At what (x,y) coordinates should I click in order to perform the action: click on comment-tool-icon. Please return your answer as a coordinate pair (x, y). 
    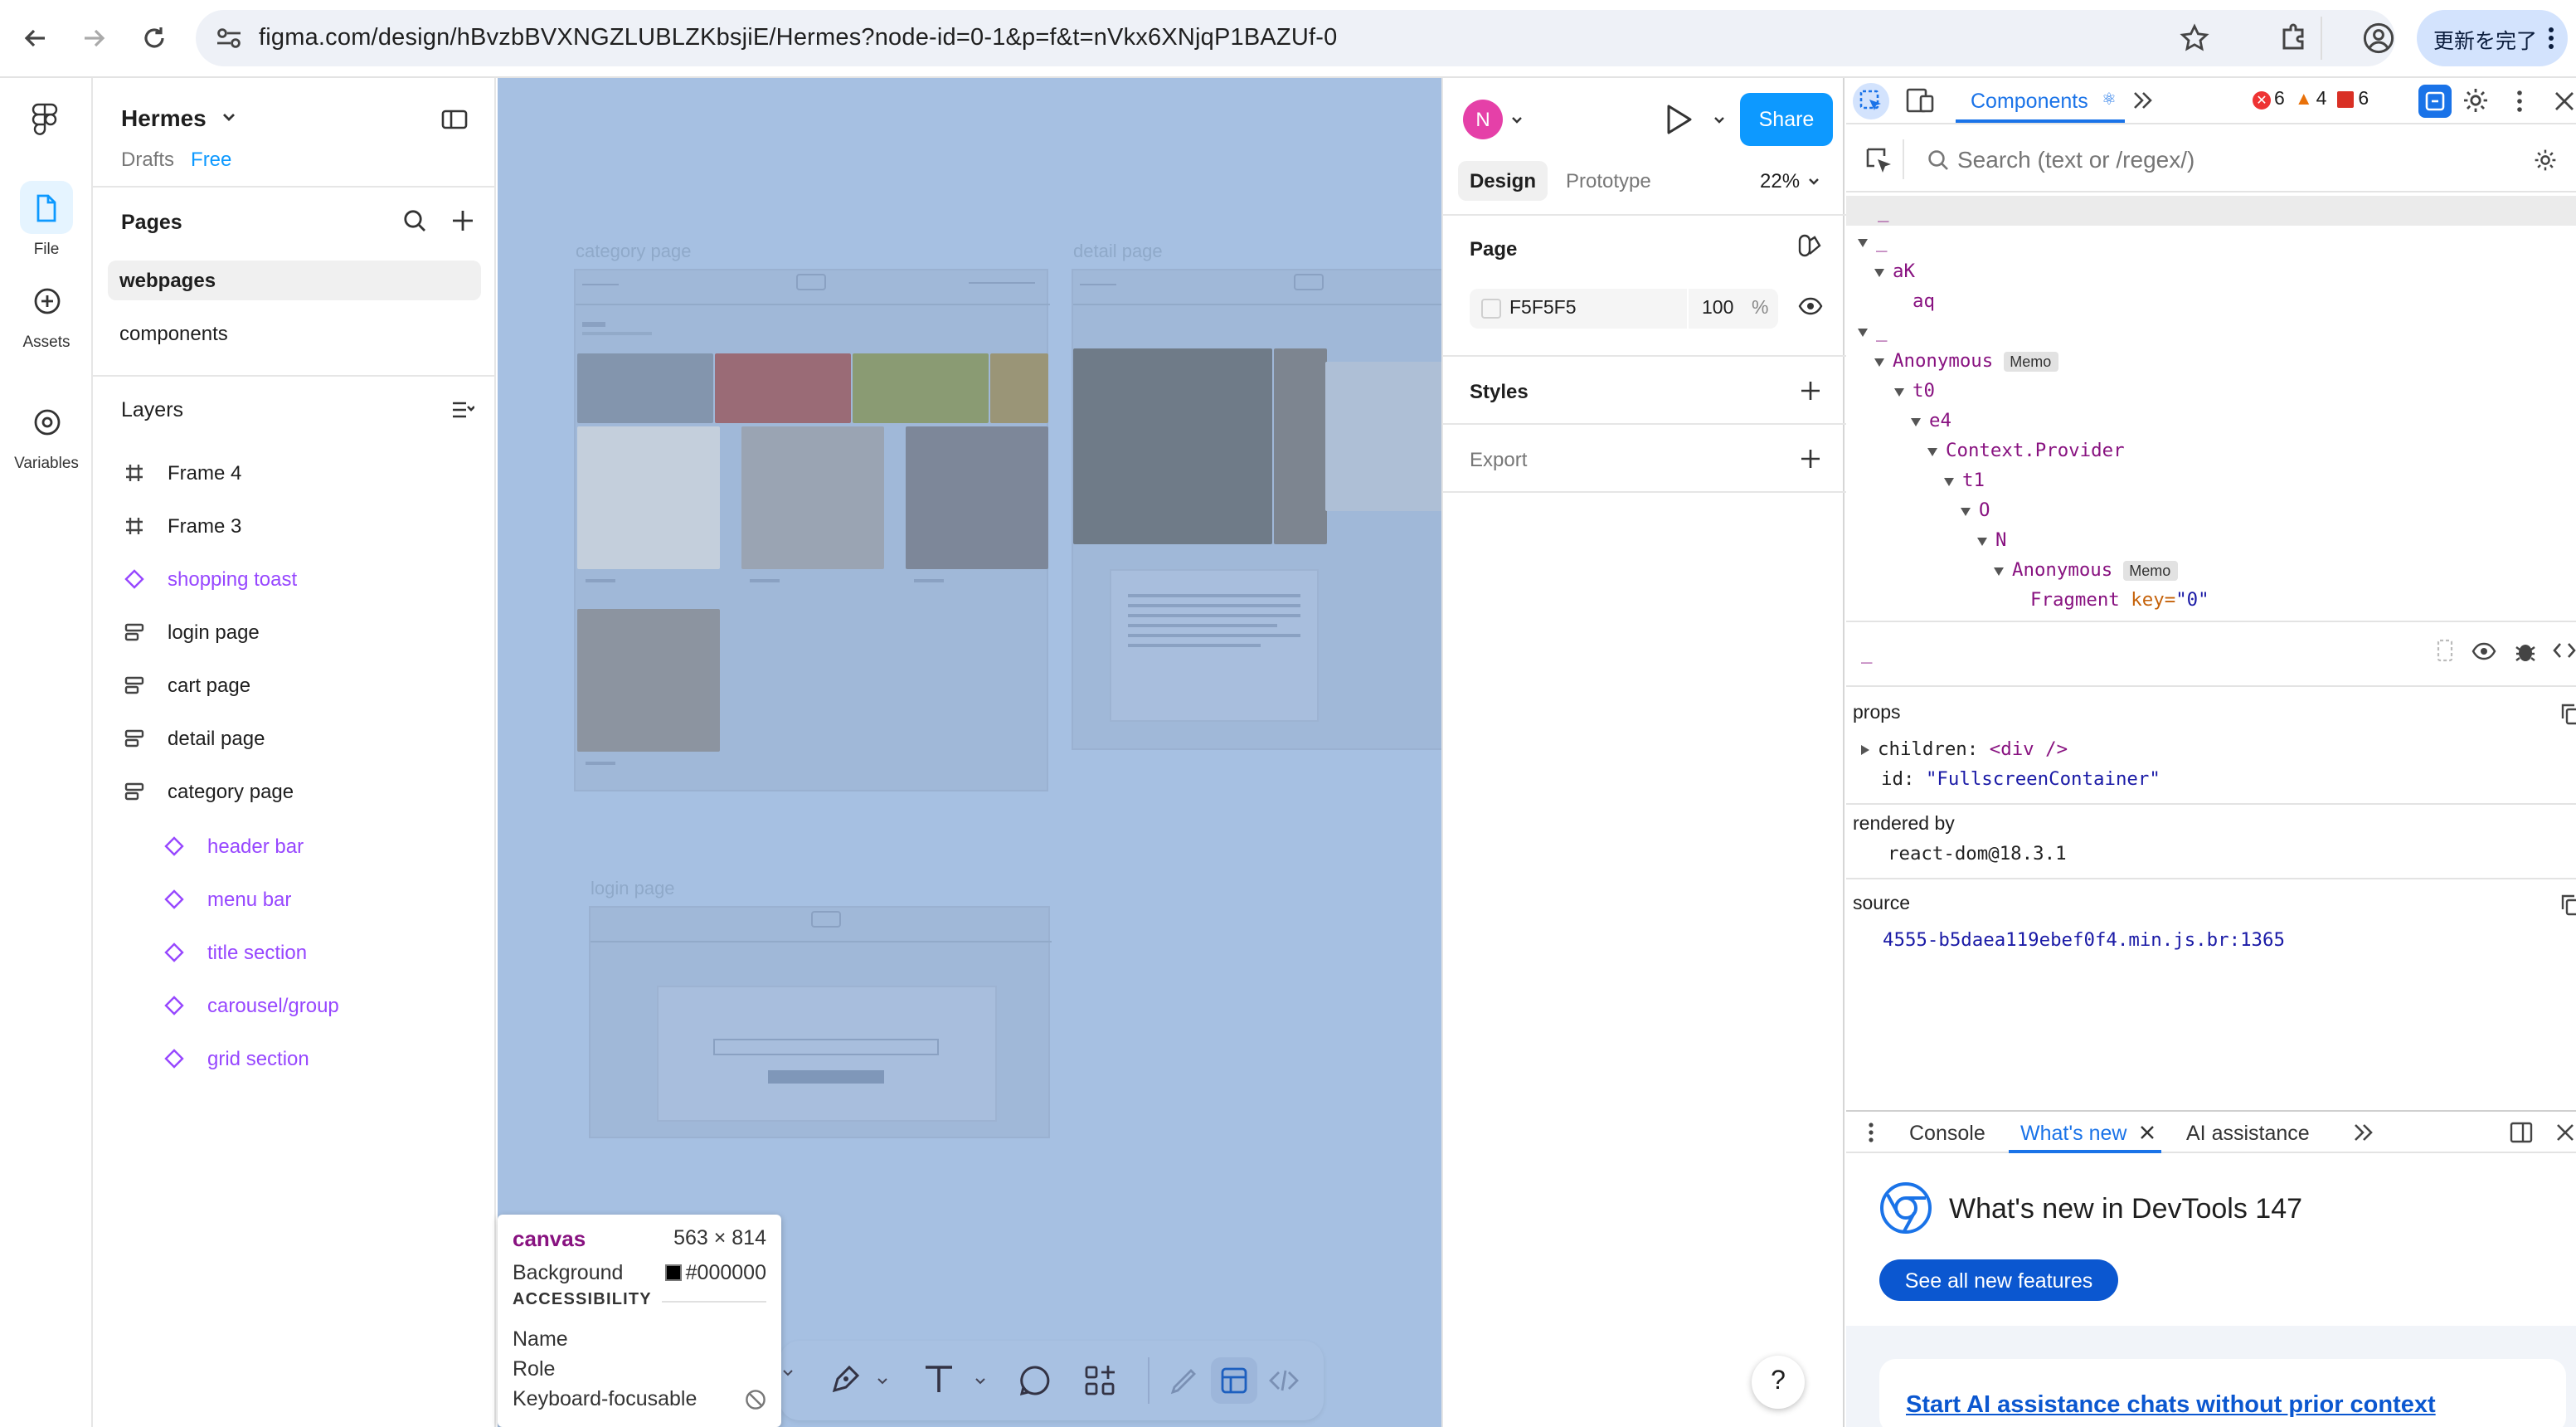
    Looking at the image, I should click on (1035, 1380).